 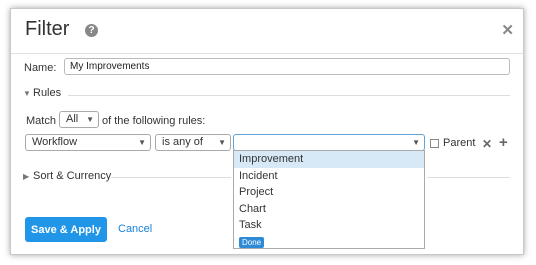 I want to click on dropdown-option-task: Task, so click(x=329, y=225).